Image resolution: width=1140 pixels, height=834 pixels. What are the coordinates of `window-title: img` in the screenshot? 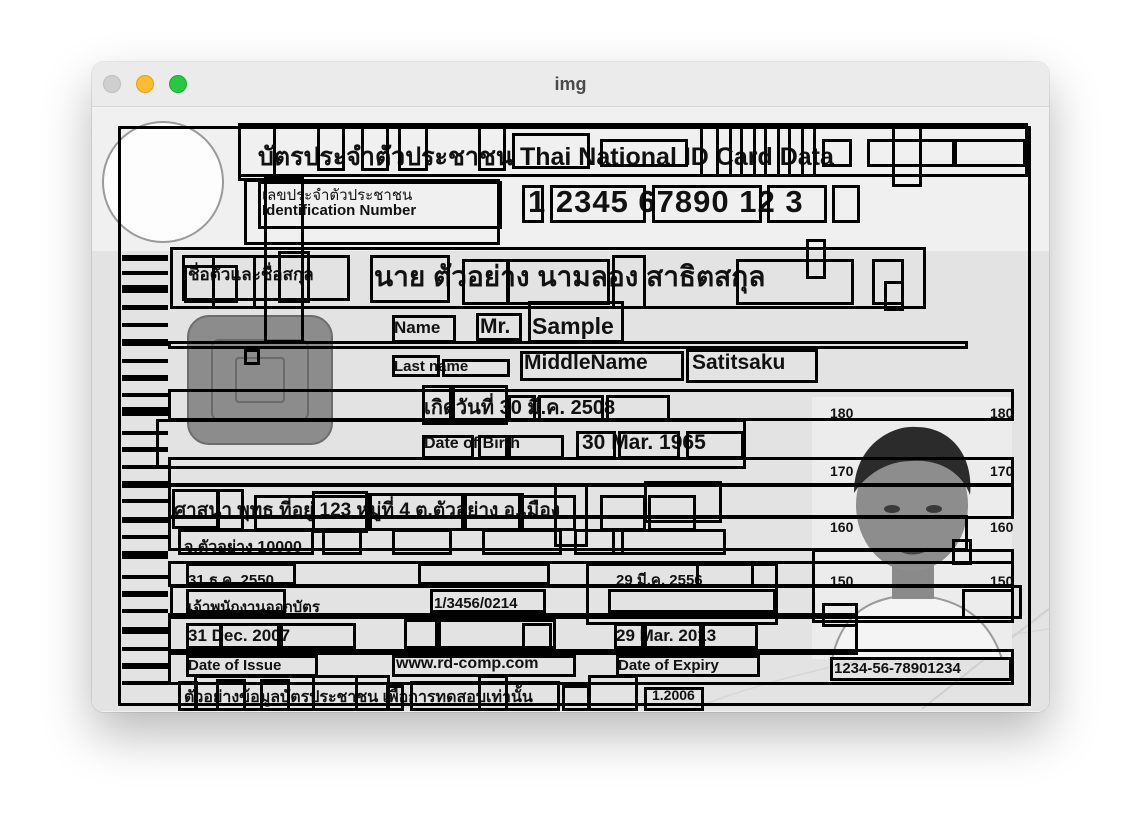 It's located at (570, 84).